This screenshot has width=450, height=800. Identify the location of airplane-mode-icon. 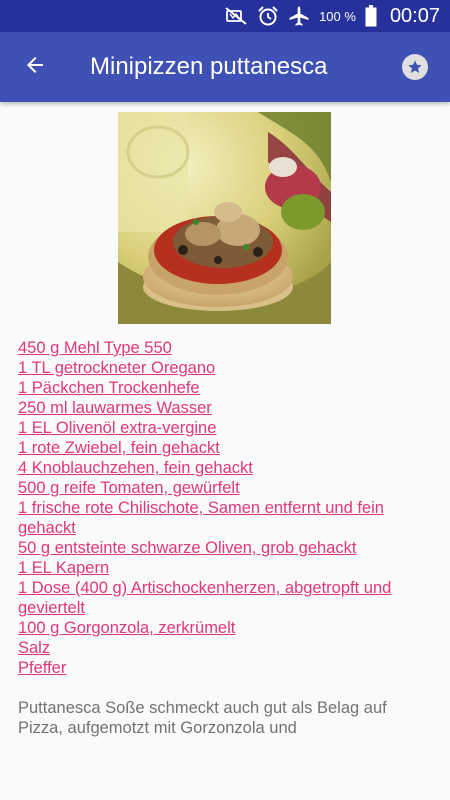
(299, 16).